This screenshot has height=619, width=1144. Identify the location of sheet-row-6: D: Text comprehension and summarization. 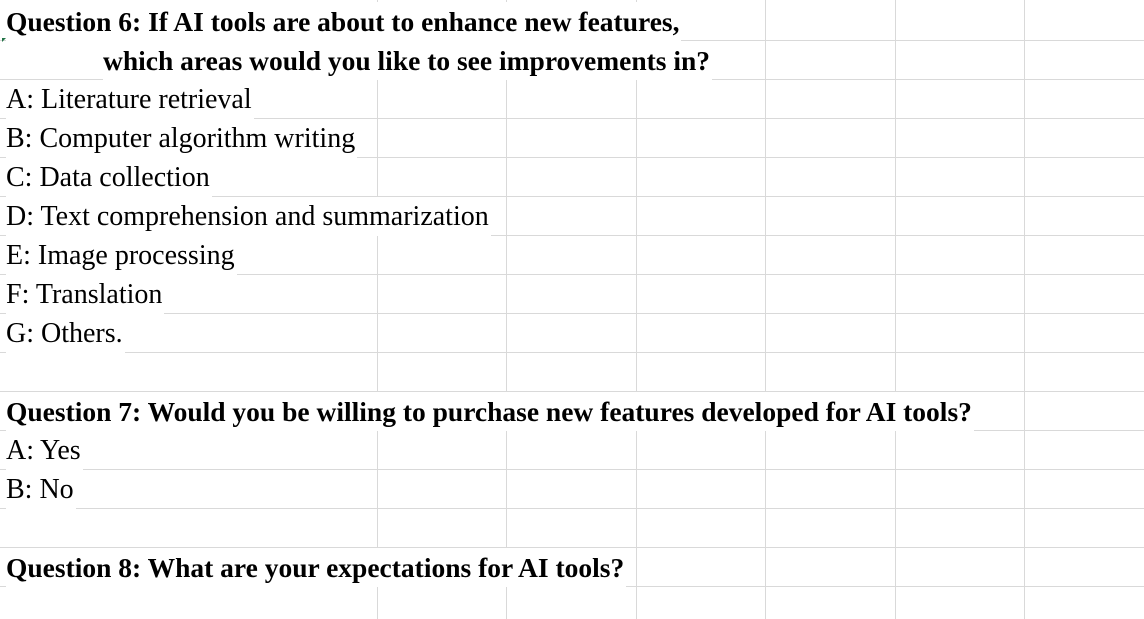
(572, 216).